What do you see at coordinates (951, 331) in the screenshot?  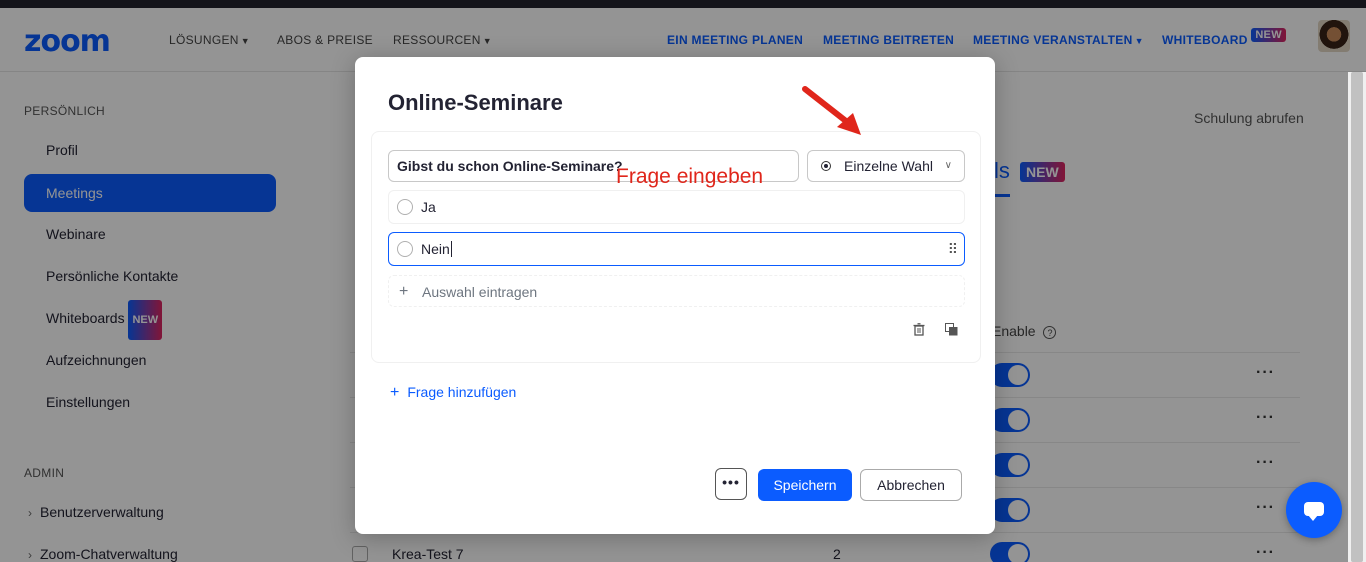 I see `duplicate-icon` at bounding box center [951, 331].